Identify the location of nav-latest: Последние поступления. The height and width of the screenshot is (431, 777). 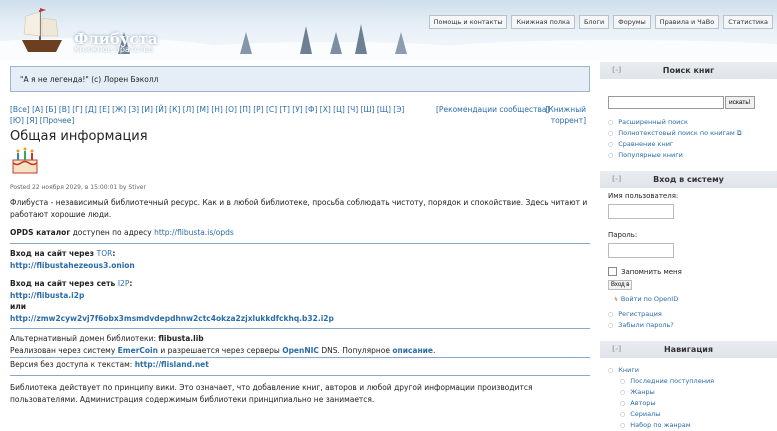
(672, 381).